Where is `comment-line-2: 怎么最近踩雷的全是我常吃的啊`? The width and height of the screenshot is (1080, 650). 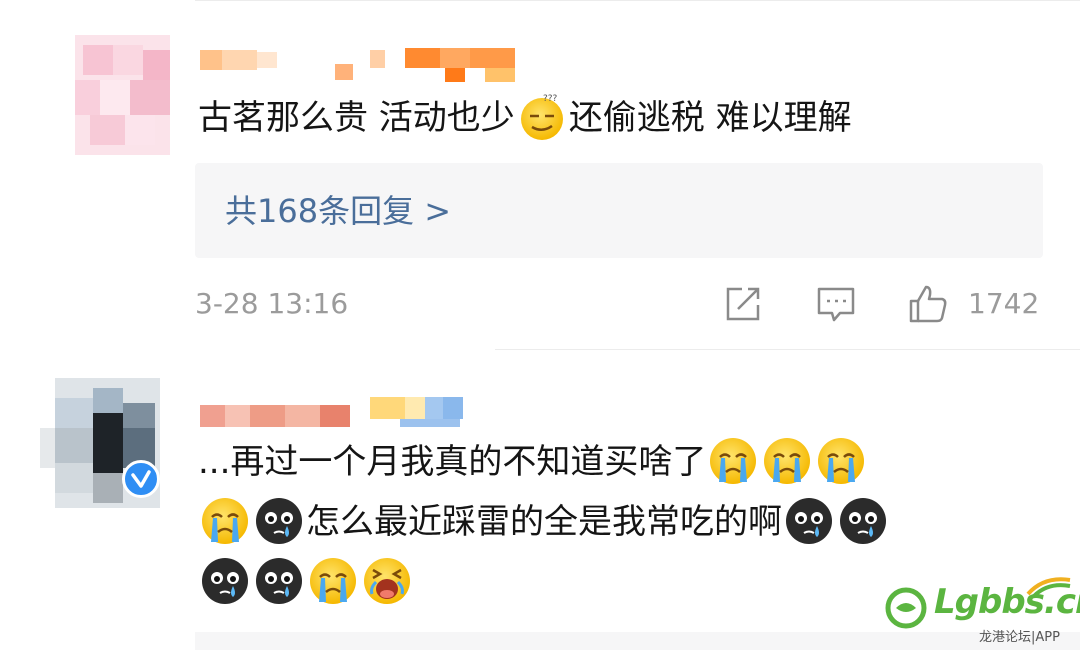 comment-line-2: 怎么最近踩雷的全是我常吃的啊 is located at coordinates (633, 522).